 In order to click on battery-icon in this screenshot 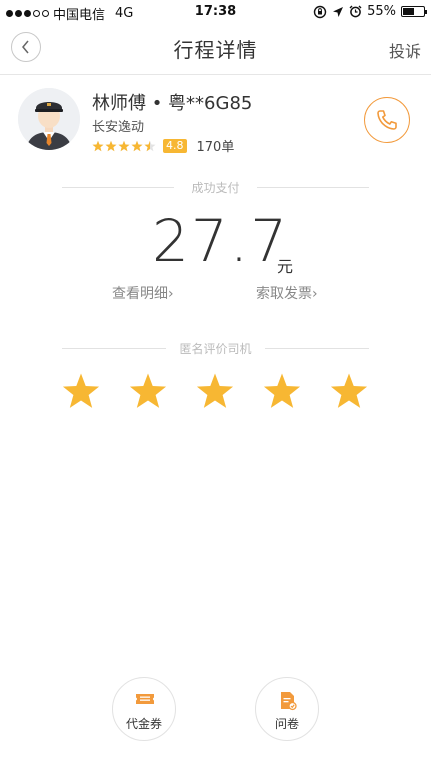, I will do `click(414, 11)`.